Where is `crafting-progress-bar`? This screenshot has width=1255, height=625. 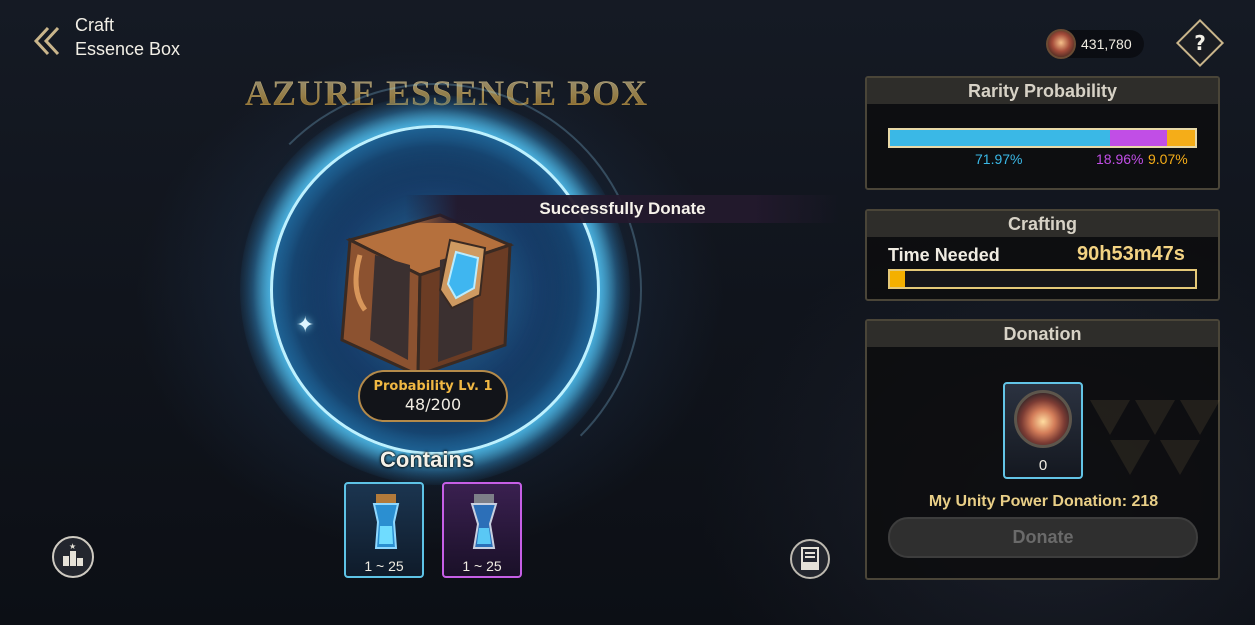 crafting-progress-bar is located at coordinates (1042, 279).